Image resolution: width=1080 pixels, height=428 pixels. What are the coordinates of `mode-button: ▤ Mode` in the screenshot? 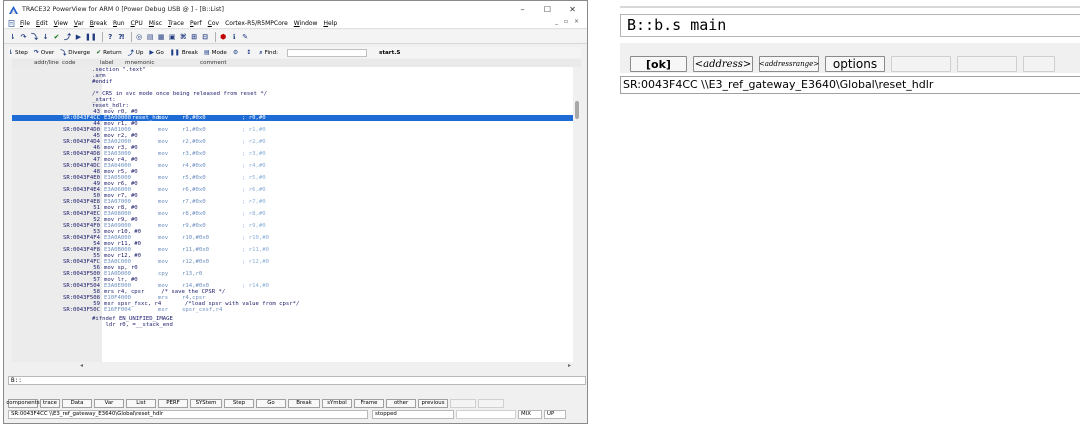 It's located at (215, 52).